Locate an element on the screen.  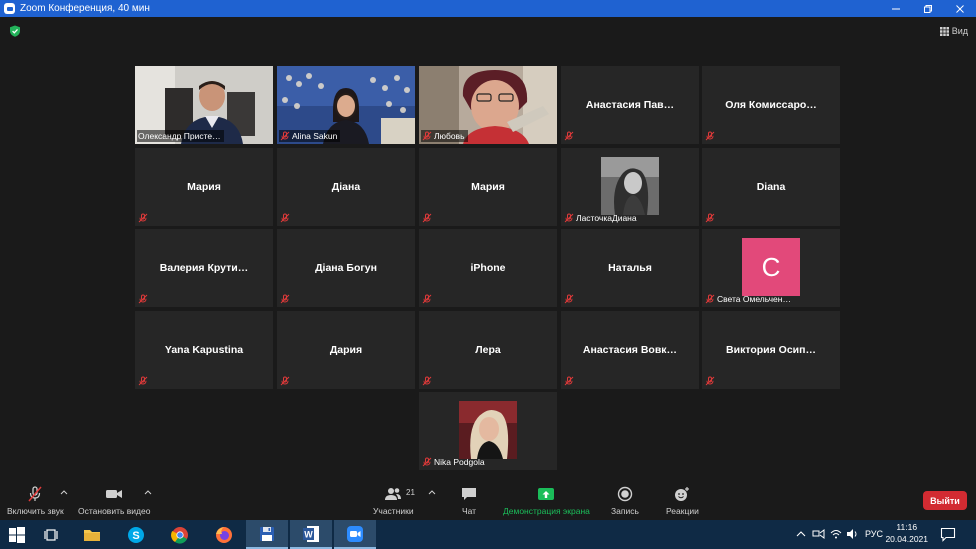
taskbar-file-explorer is located at coordinates (92, 534).